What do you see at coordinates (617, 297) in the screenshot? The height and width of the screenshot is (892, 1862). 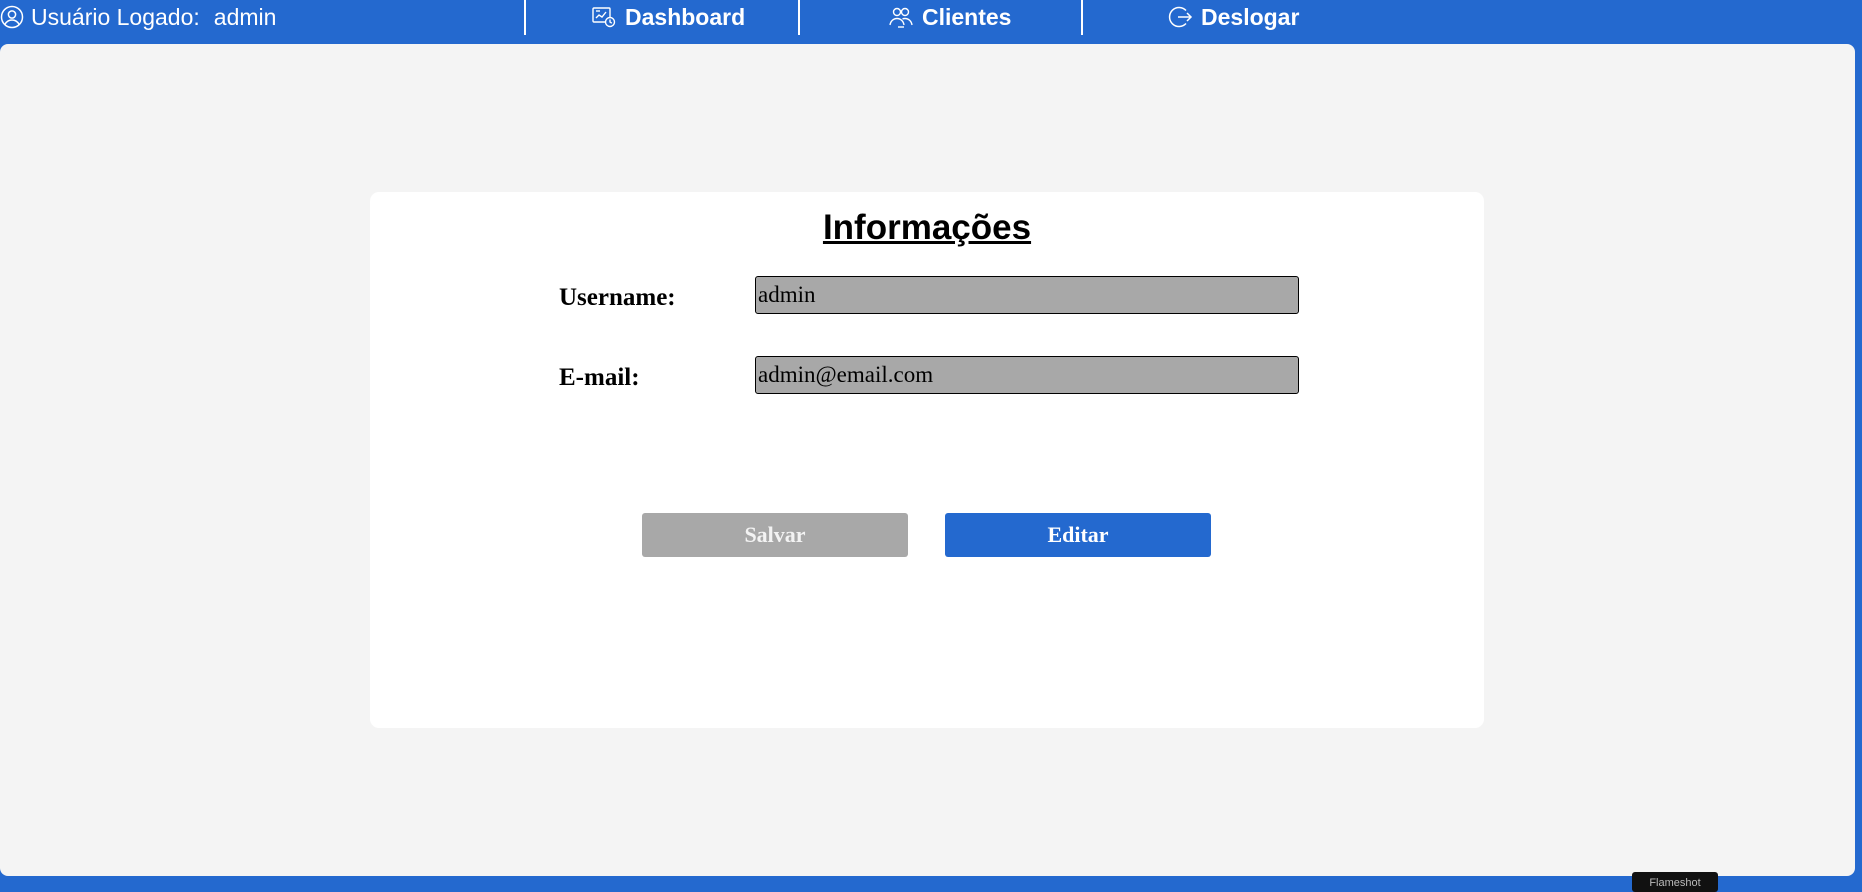 I see `username-label: Username:` at bounding box center [617, 297].